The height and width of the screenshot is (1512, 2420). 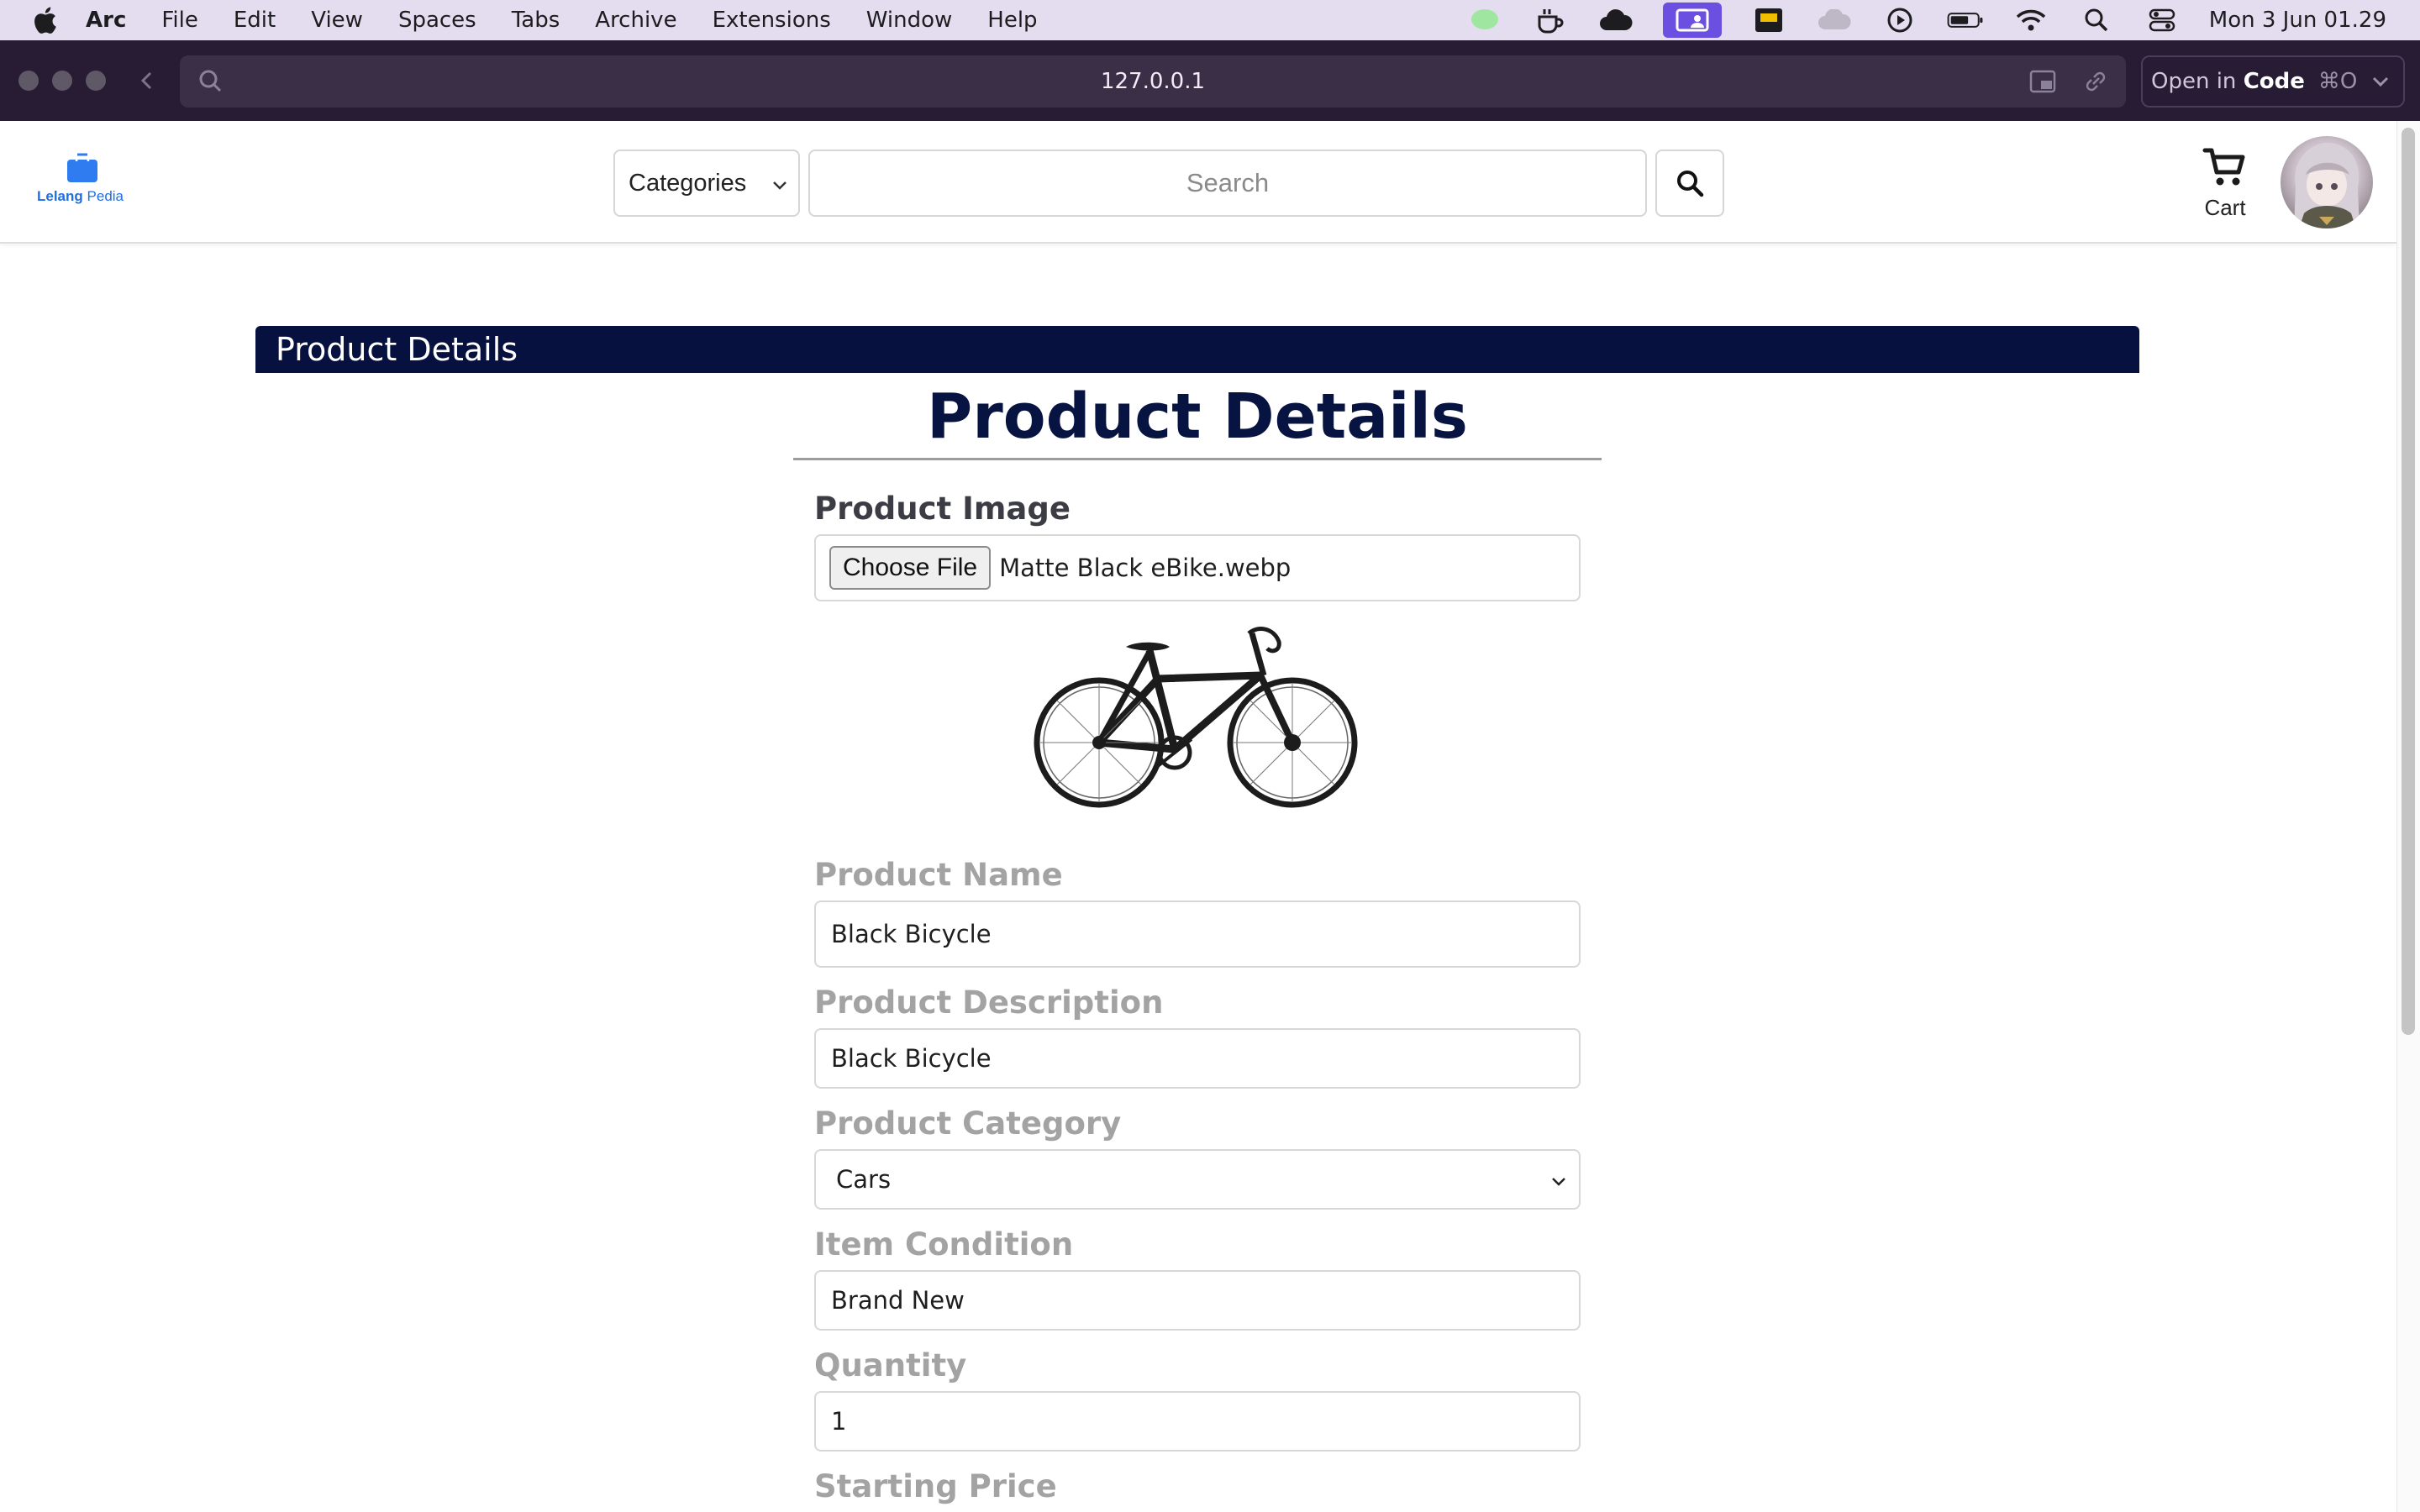 What do you see at coordinates (1197, 349) in the screenshot?
I see `section-banner: Product Details` at bounding box center [1197, 349].